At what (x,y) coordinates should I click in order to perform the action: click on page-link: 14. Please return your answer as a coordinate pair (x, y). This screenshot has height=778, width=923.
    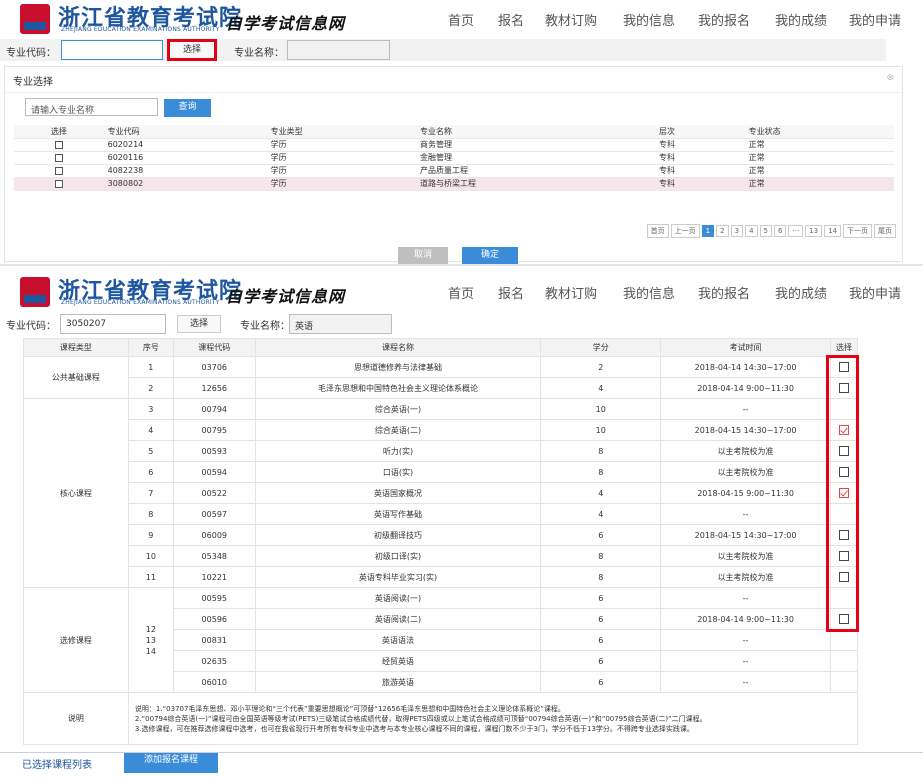
    Looking at the image, I should click on (832, 231).